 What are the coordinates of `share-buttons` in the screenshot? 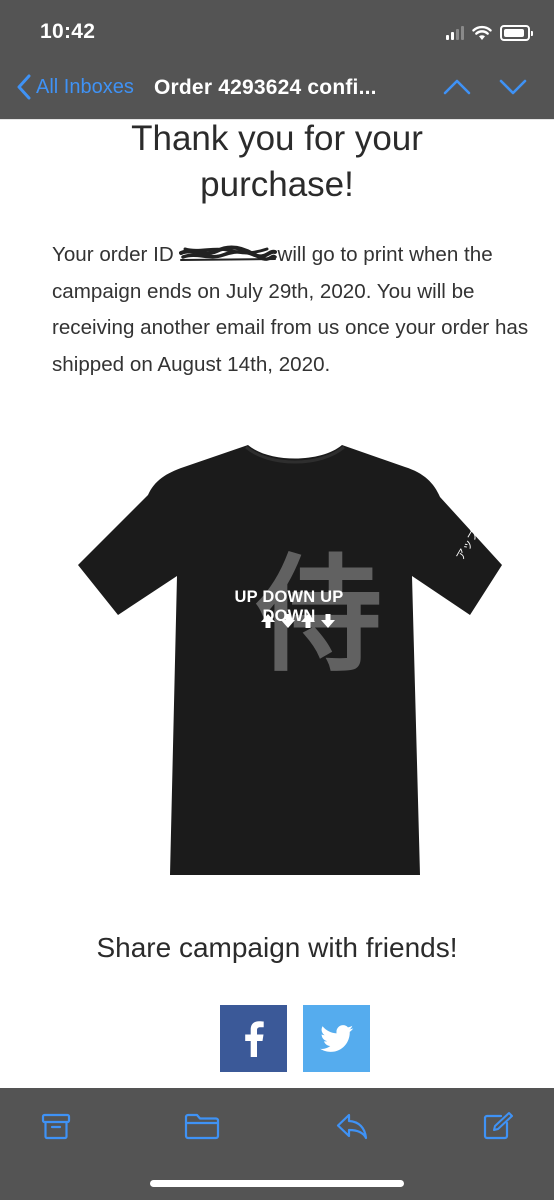 It's located at (295, 1038).